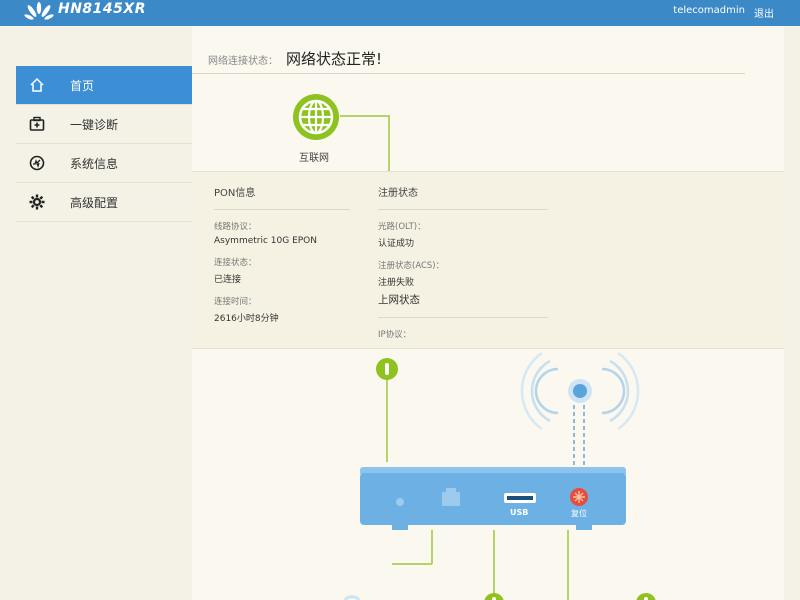 This screenshot has height=600, width=800. What do you see at coordinates (37, 85) in the screenshot?
I see `home-icon` at bounding box center [37, 85].